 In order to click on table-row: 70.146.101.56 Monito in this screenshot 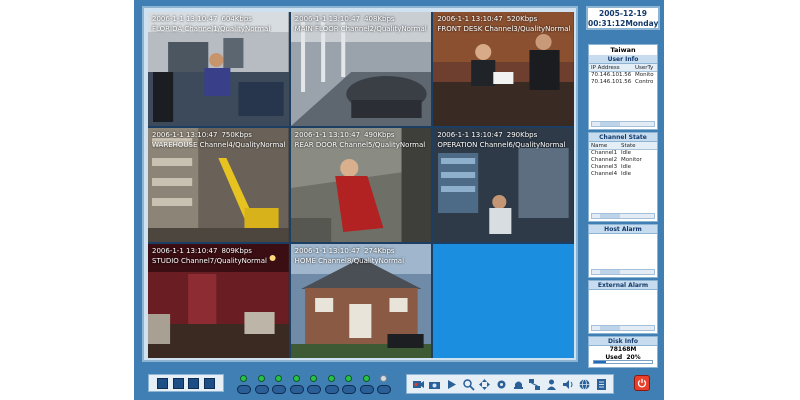, I will do `click(623, 75)`.